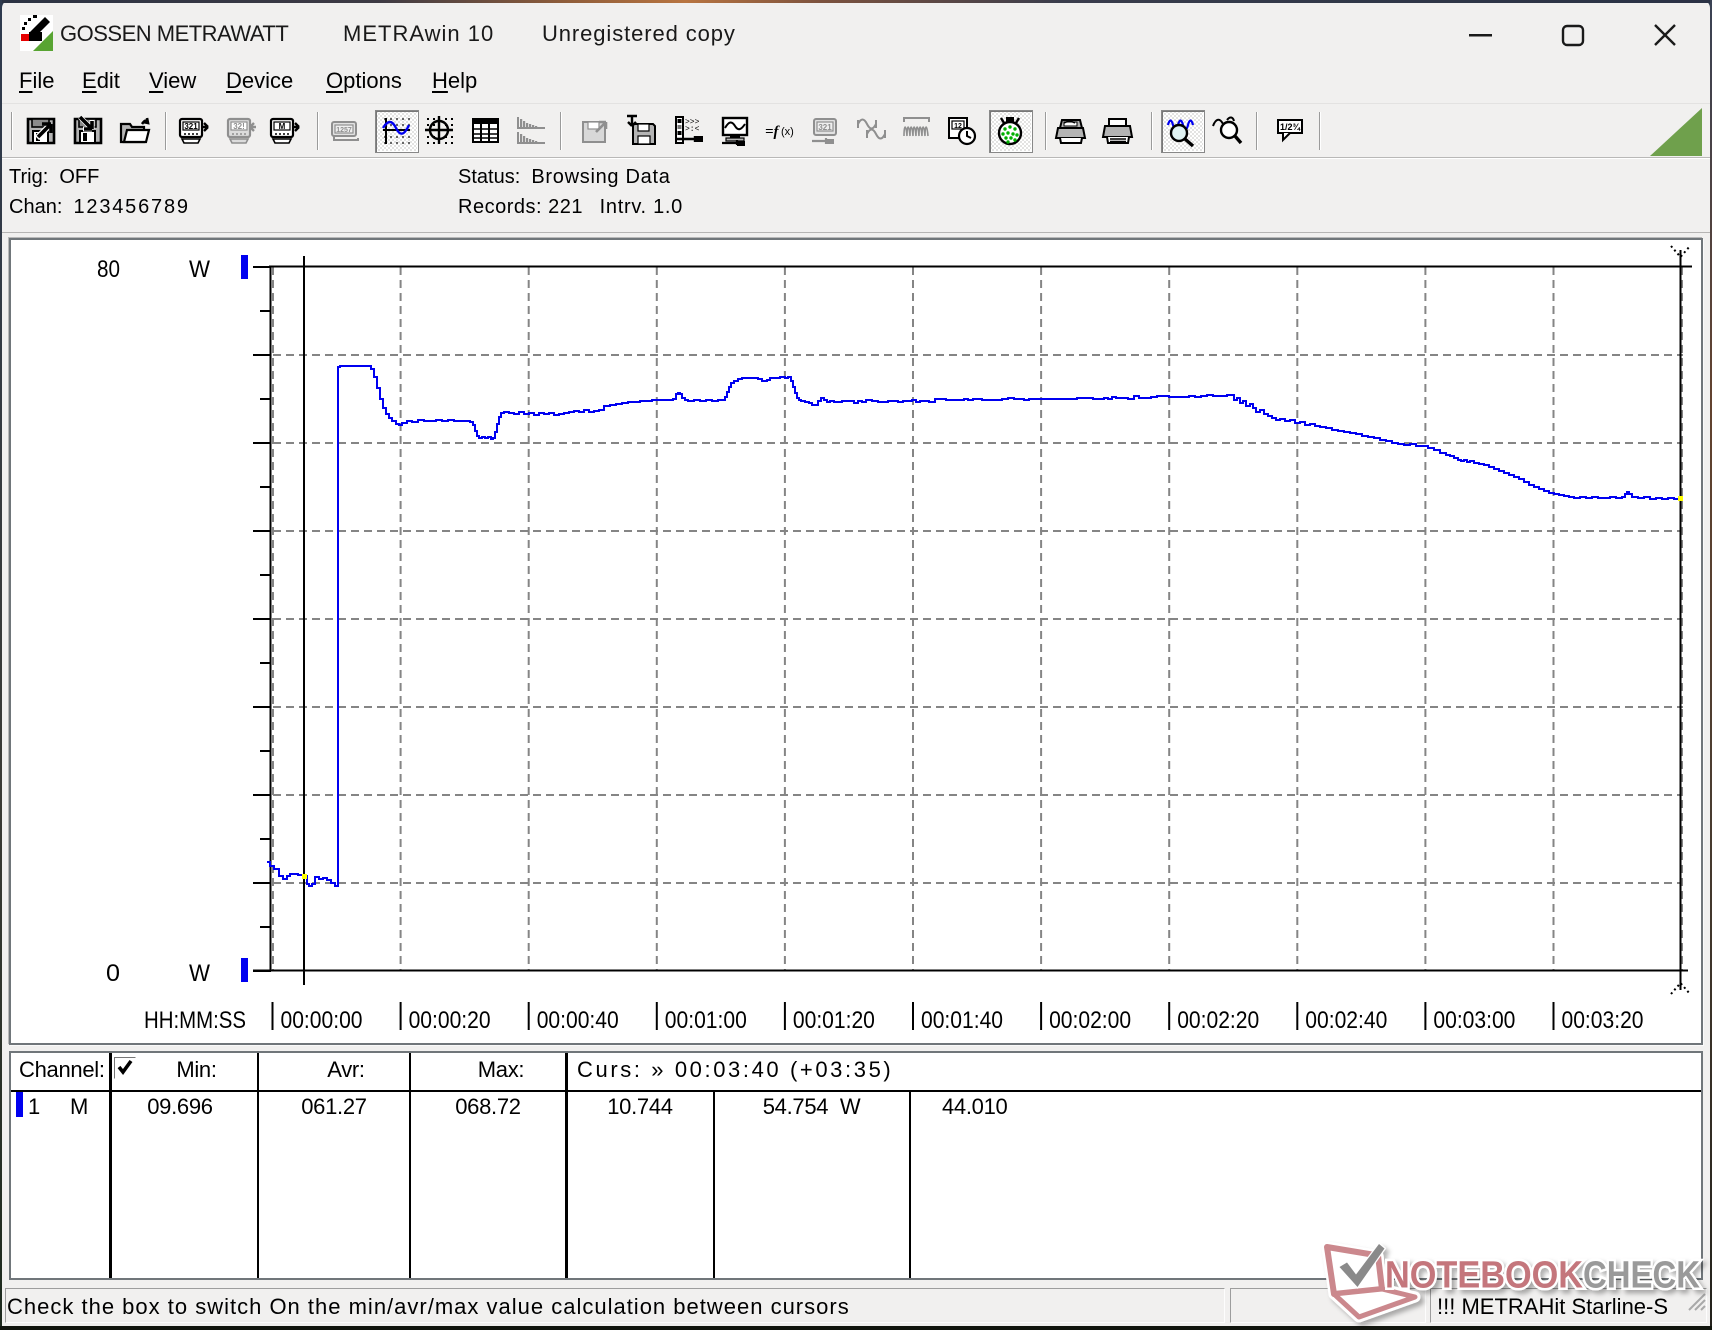  What do you see at coordinates (1484, 1276) in the screenshot?
I see `svg-text: NOTEBOOK` at bounding box center [1484, 1276].